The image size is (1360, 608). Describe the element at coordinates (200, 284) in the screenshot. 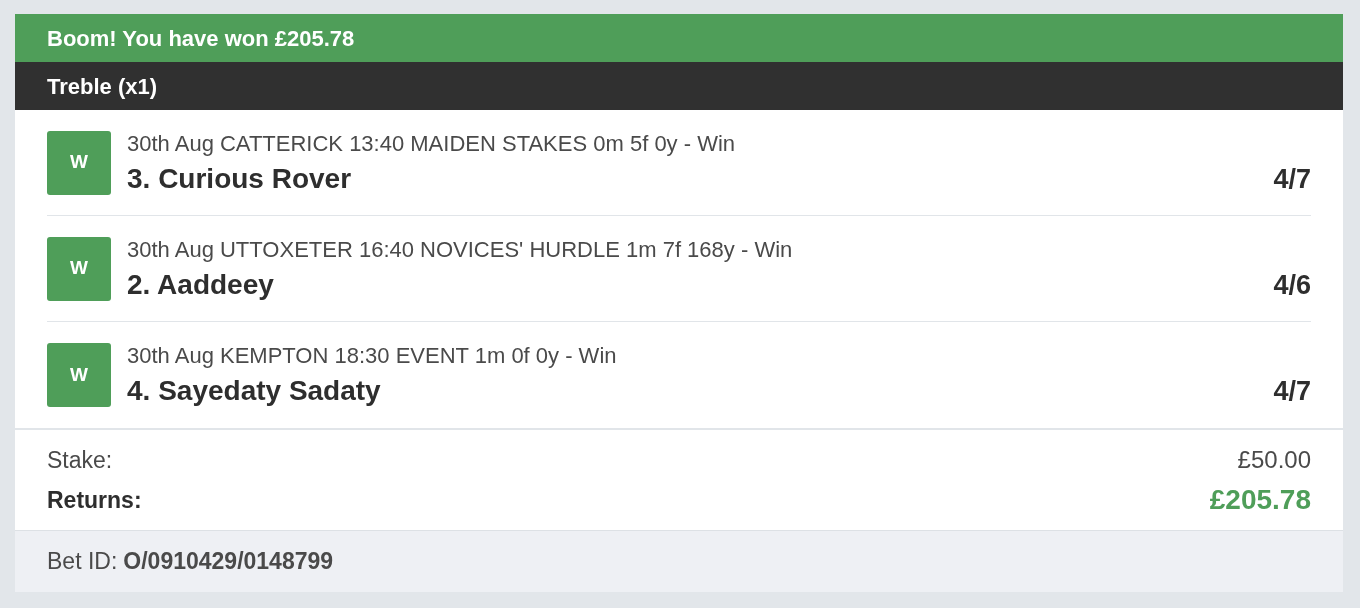

I see `runner-name: 2. Aaddeey` at that location.